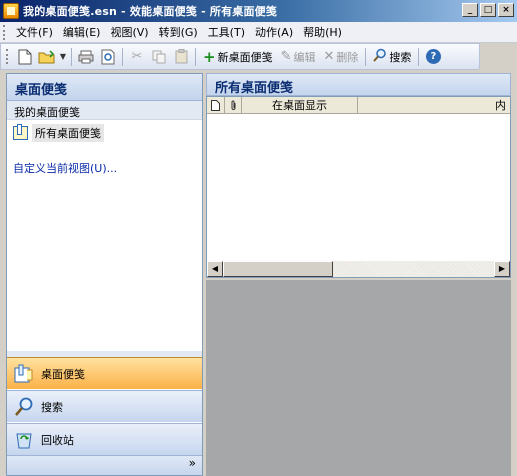 This screenshot has height=476, width=517. Describe the element at coordinates (322, 32) in the screenshot. I see `menu-help: 帮助(H)` at that location.